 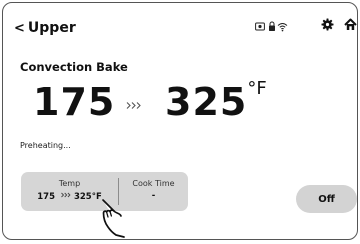 What do you see at coordinates (153, 183) in the screenshot?
I see `cook-time-label: Cook Time` at bounding box center [153, 183].